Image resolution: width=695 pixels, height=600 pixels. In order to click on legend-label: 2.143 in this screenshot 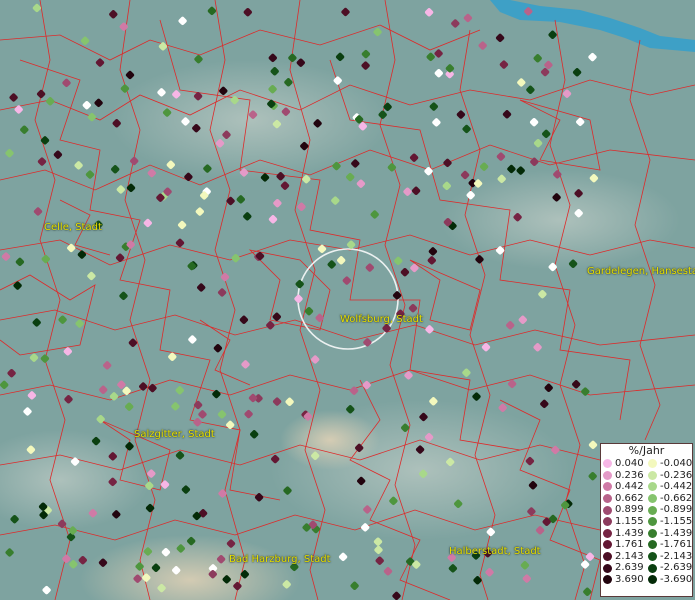, I will do `click(629, 556)`.